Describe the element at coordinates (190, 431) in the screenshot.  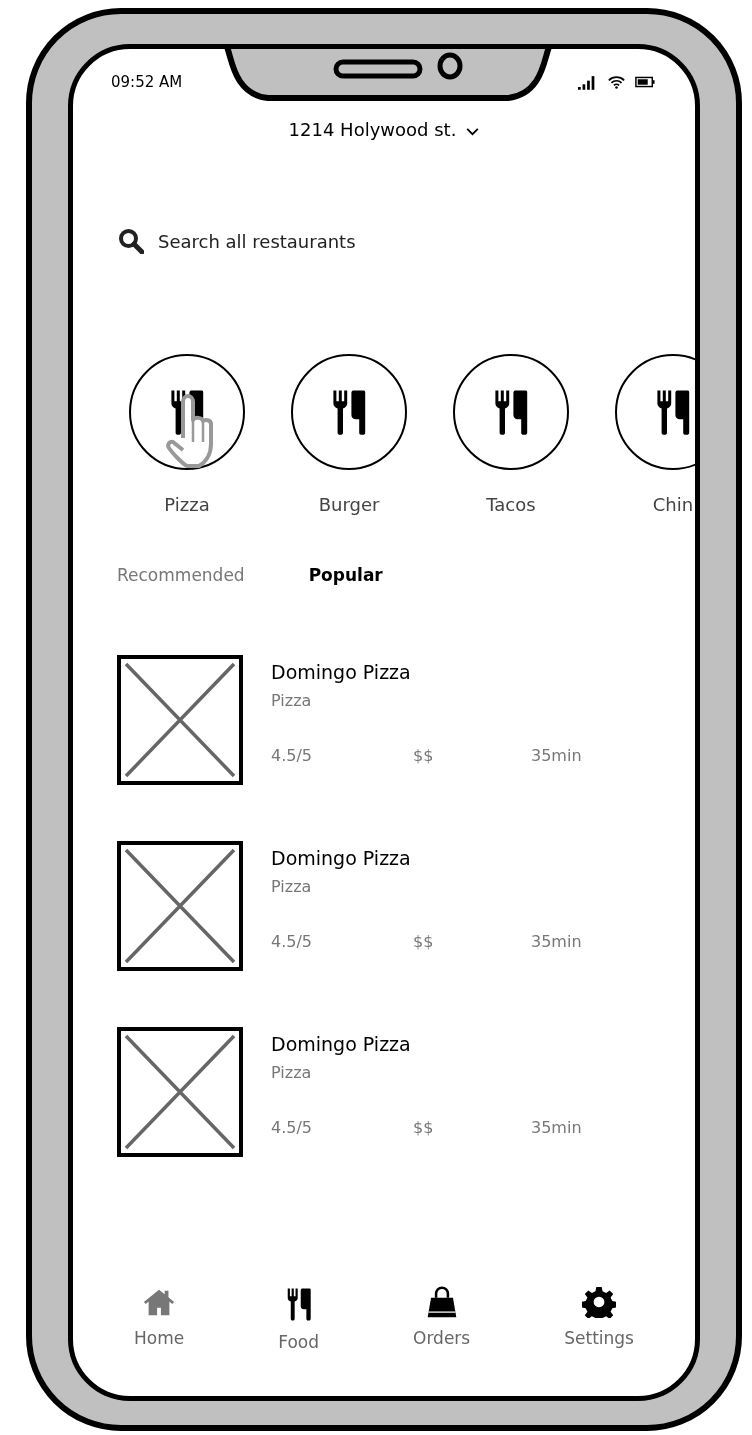
I see `hand-cursor-icon` at that location.